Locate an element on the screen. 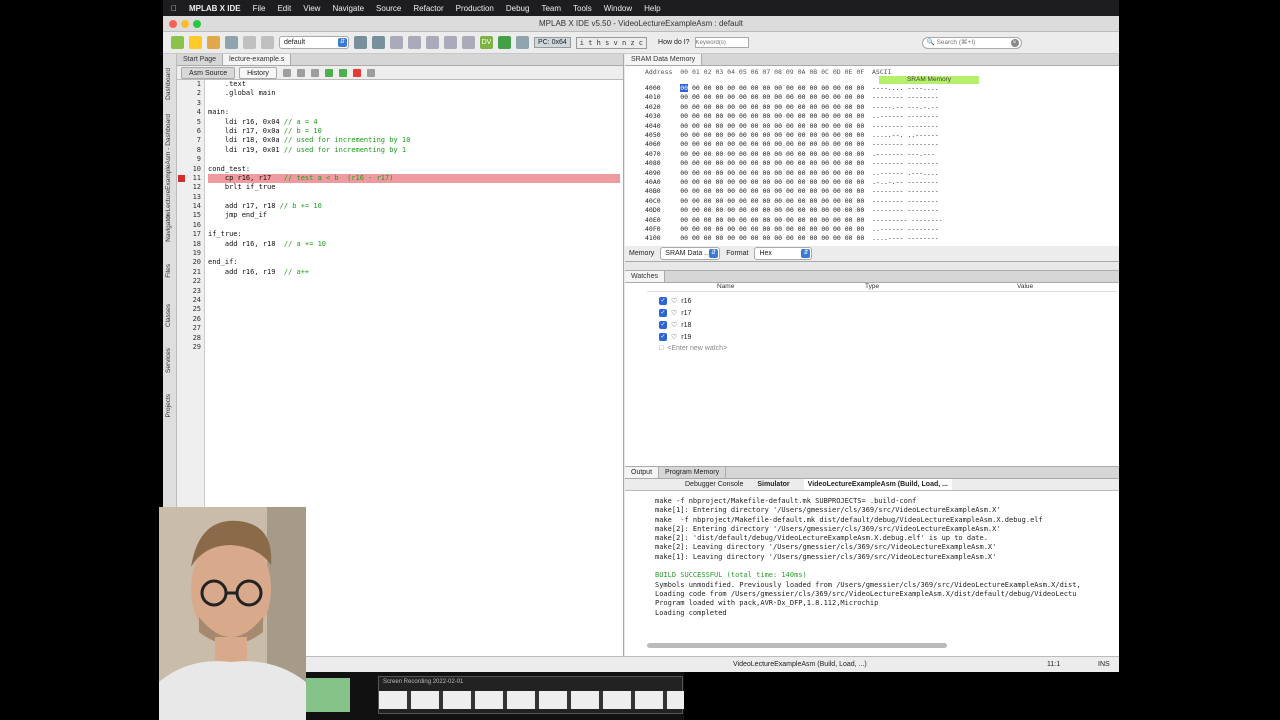  sidebar-tab-projects: Projects is located at coordinates (168, 405).